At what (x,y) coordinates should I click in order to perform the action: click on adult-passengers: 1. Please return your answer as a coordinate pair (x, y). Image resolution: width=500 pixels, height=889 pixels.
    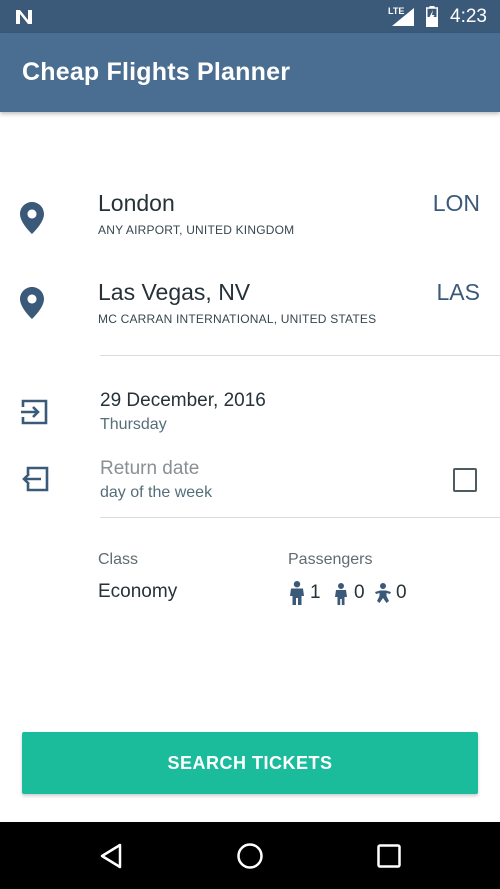
    Looking at the image, I should click on (304, 593).